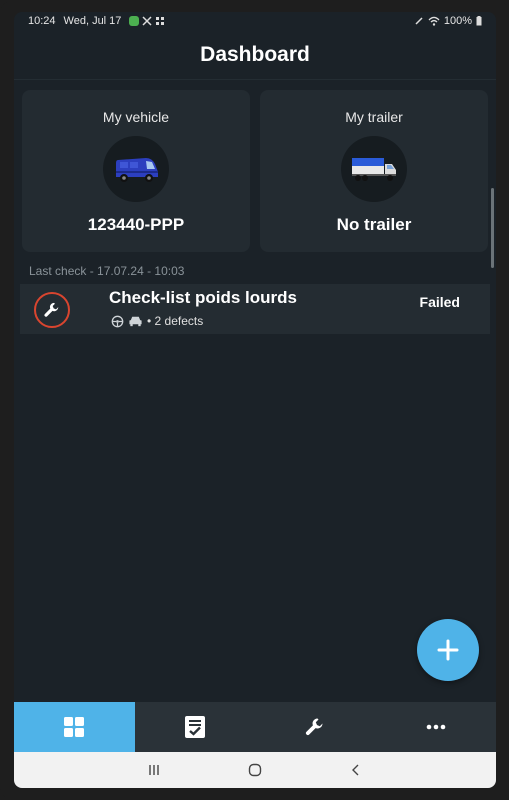  Describe the element at coordinates (134, 21) in the screenshot. I see `app-notification-icon` at that location.